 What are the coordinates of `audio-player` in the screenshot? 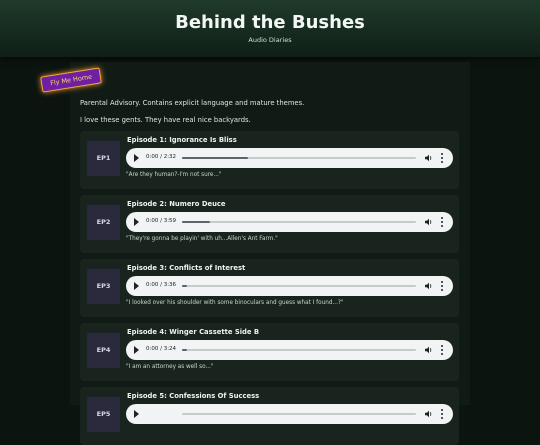 It's located at (289, 414).